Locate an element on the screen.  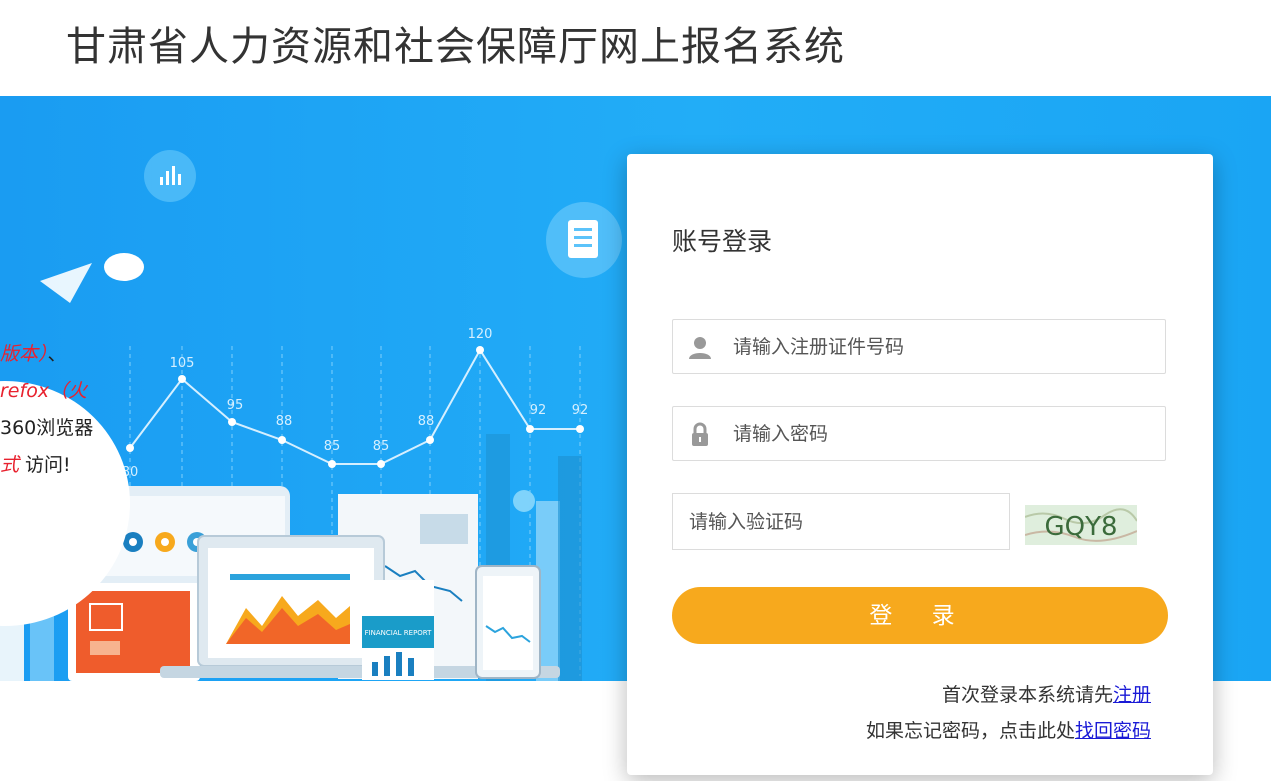
captcha-image: GQY8 is located at coordinates (1081, 525).